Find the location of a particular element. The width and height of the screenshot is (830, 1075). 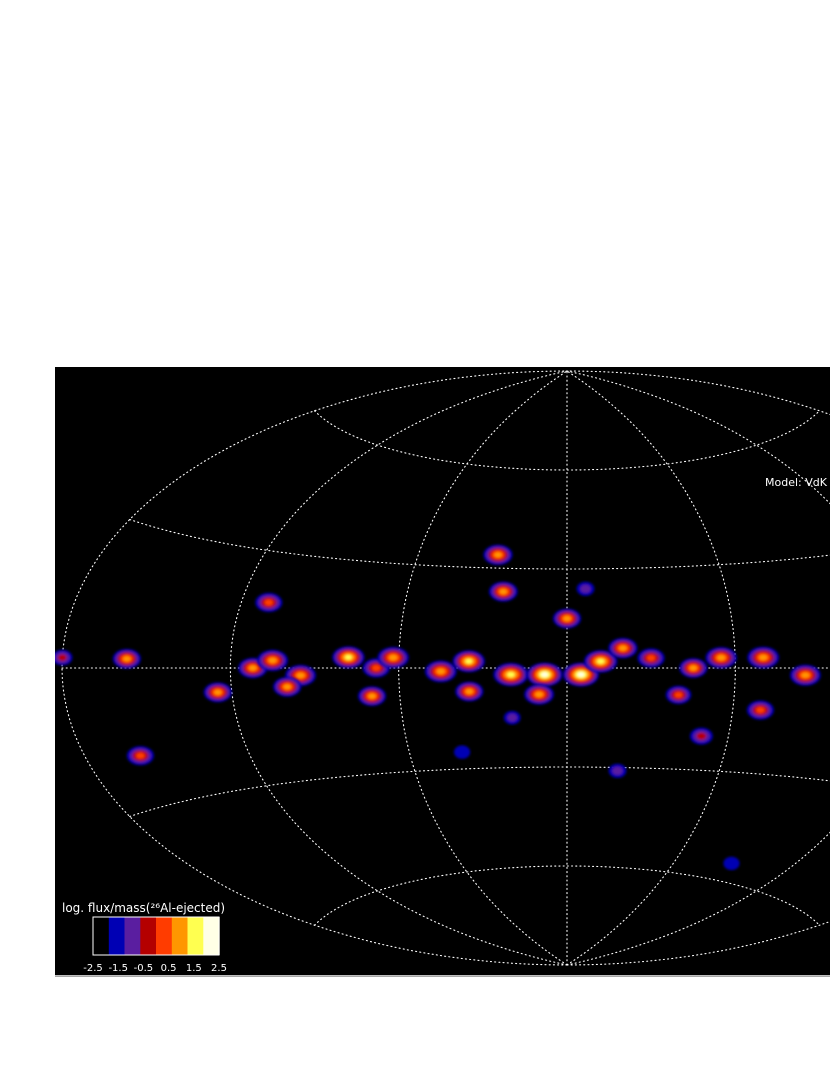

colorbar-tick-label: -2.5 is located at coordinates (93, 968).